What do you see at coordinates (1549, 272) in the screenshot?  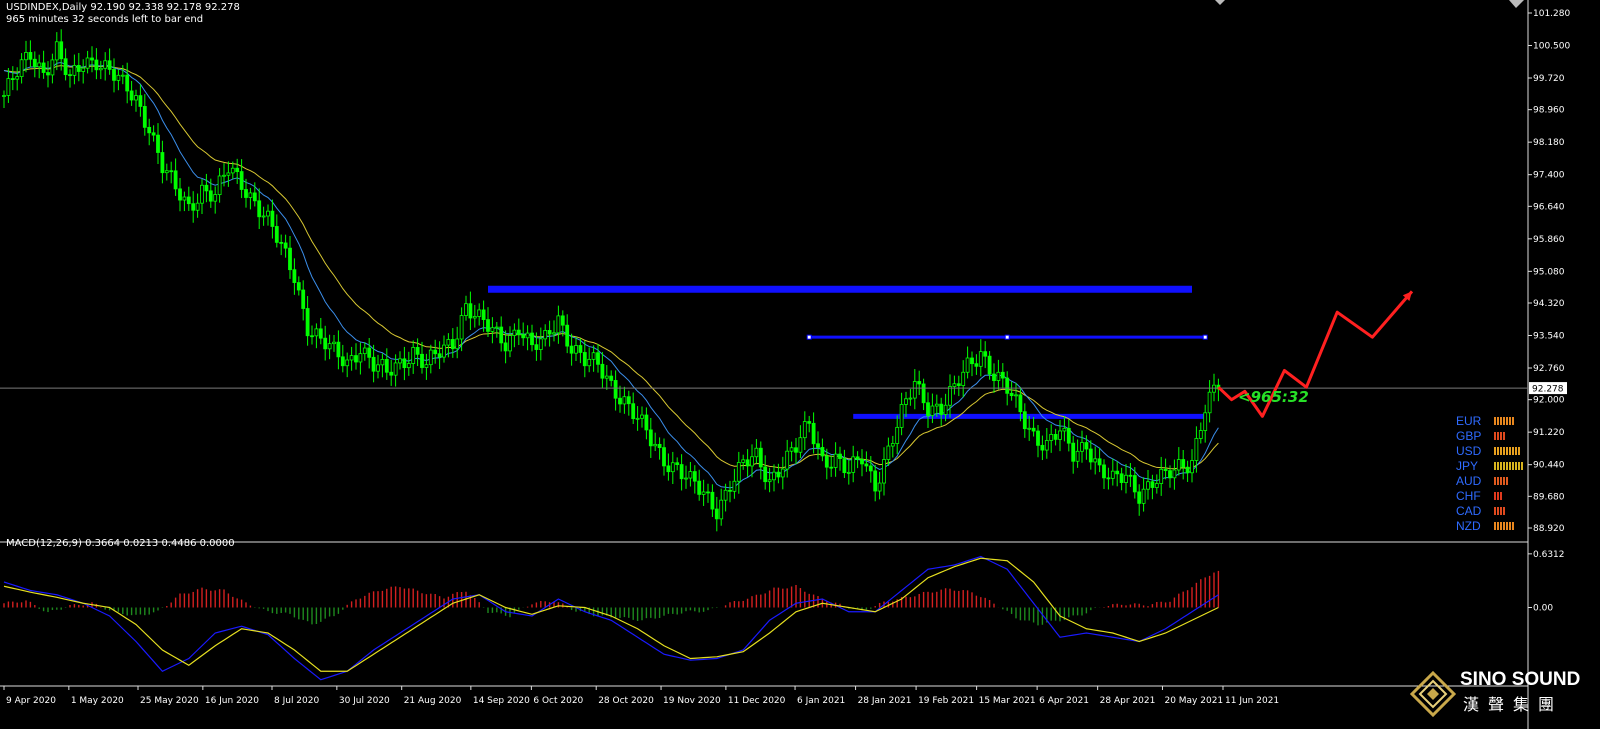 I see `price-tick-label: 95.080` at bounding box center [1549, 272].